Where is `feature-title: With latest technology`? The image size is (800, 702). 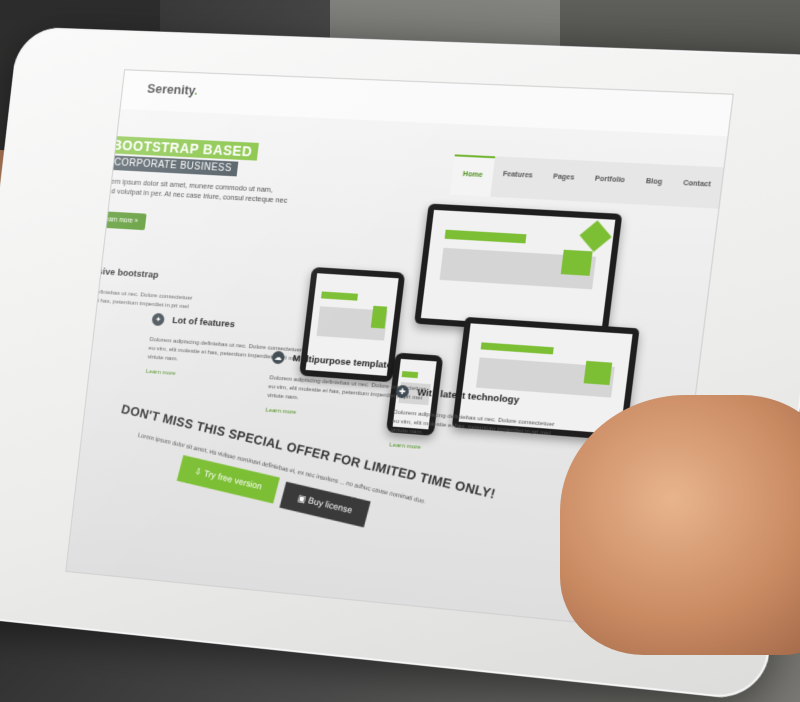
feature-title: With latest technology is located at coordinates (468, 397).